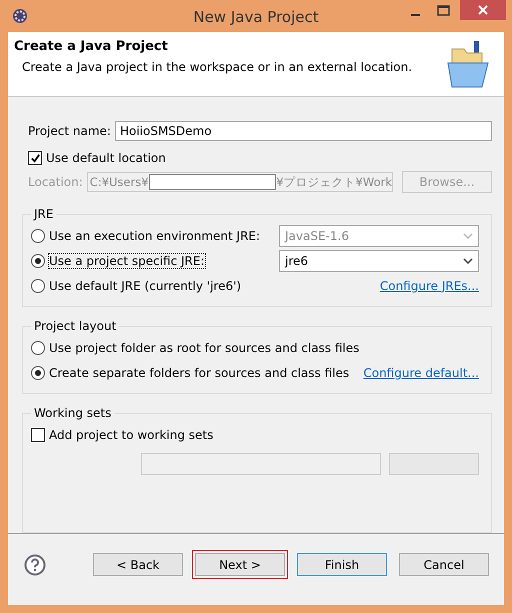 The image size is (512, 613). What do you see at coordinates (204, 347) in the screenshot?
I see `radio-label: Use project folder as root for sources and class files` at bounding box center [204, 347].